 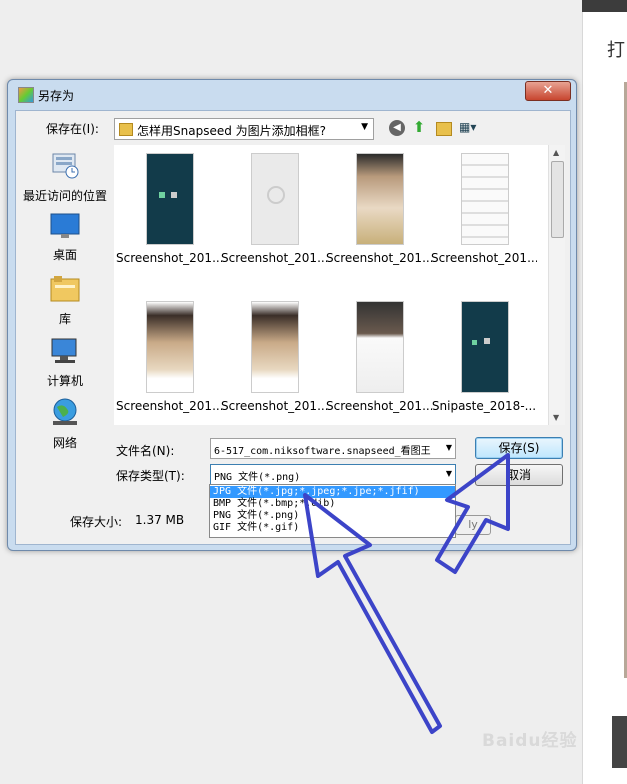 I want to click on place-recent: 最近访问的位置, so click(x=65, y=177).